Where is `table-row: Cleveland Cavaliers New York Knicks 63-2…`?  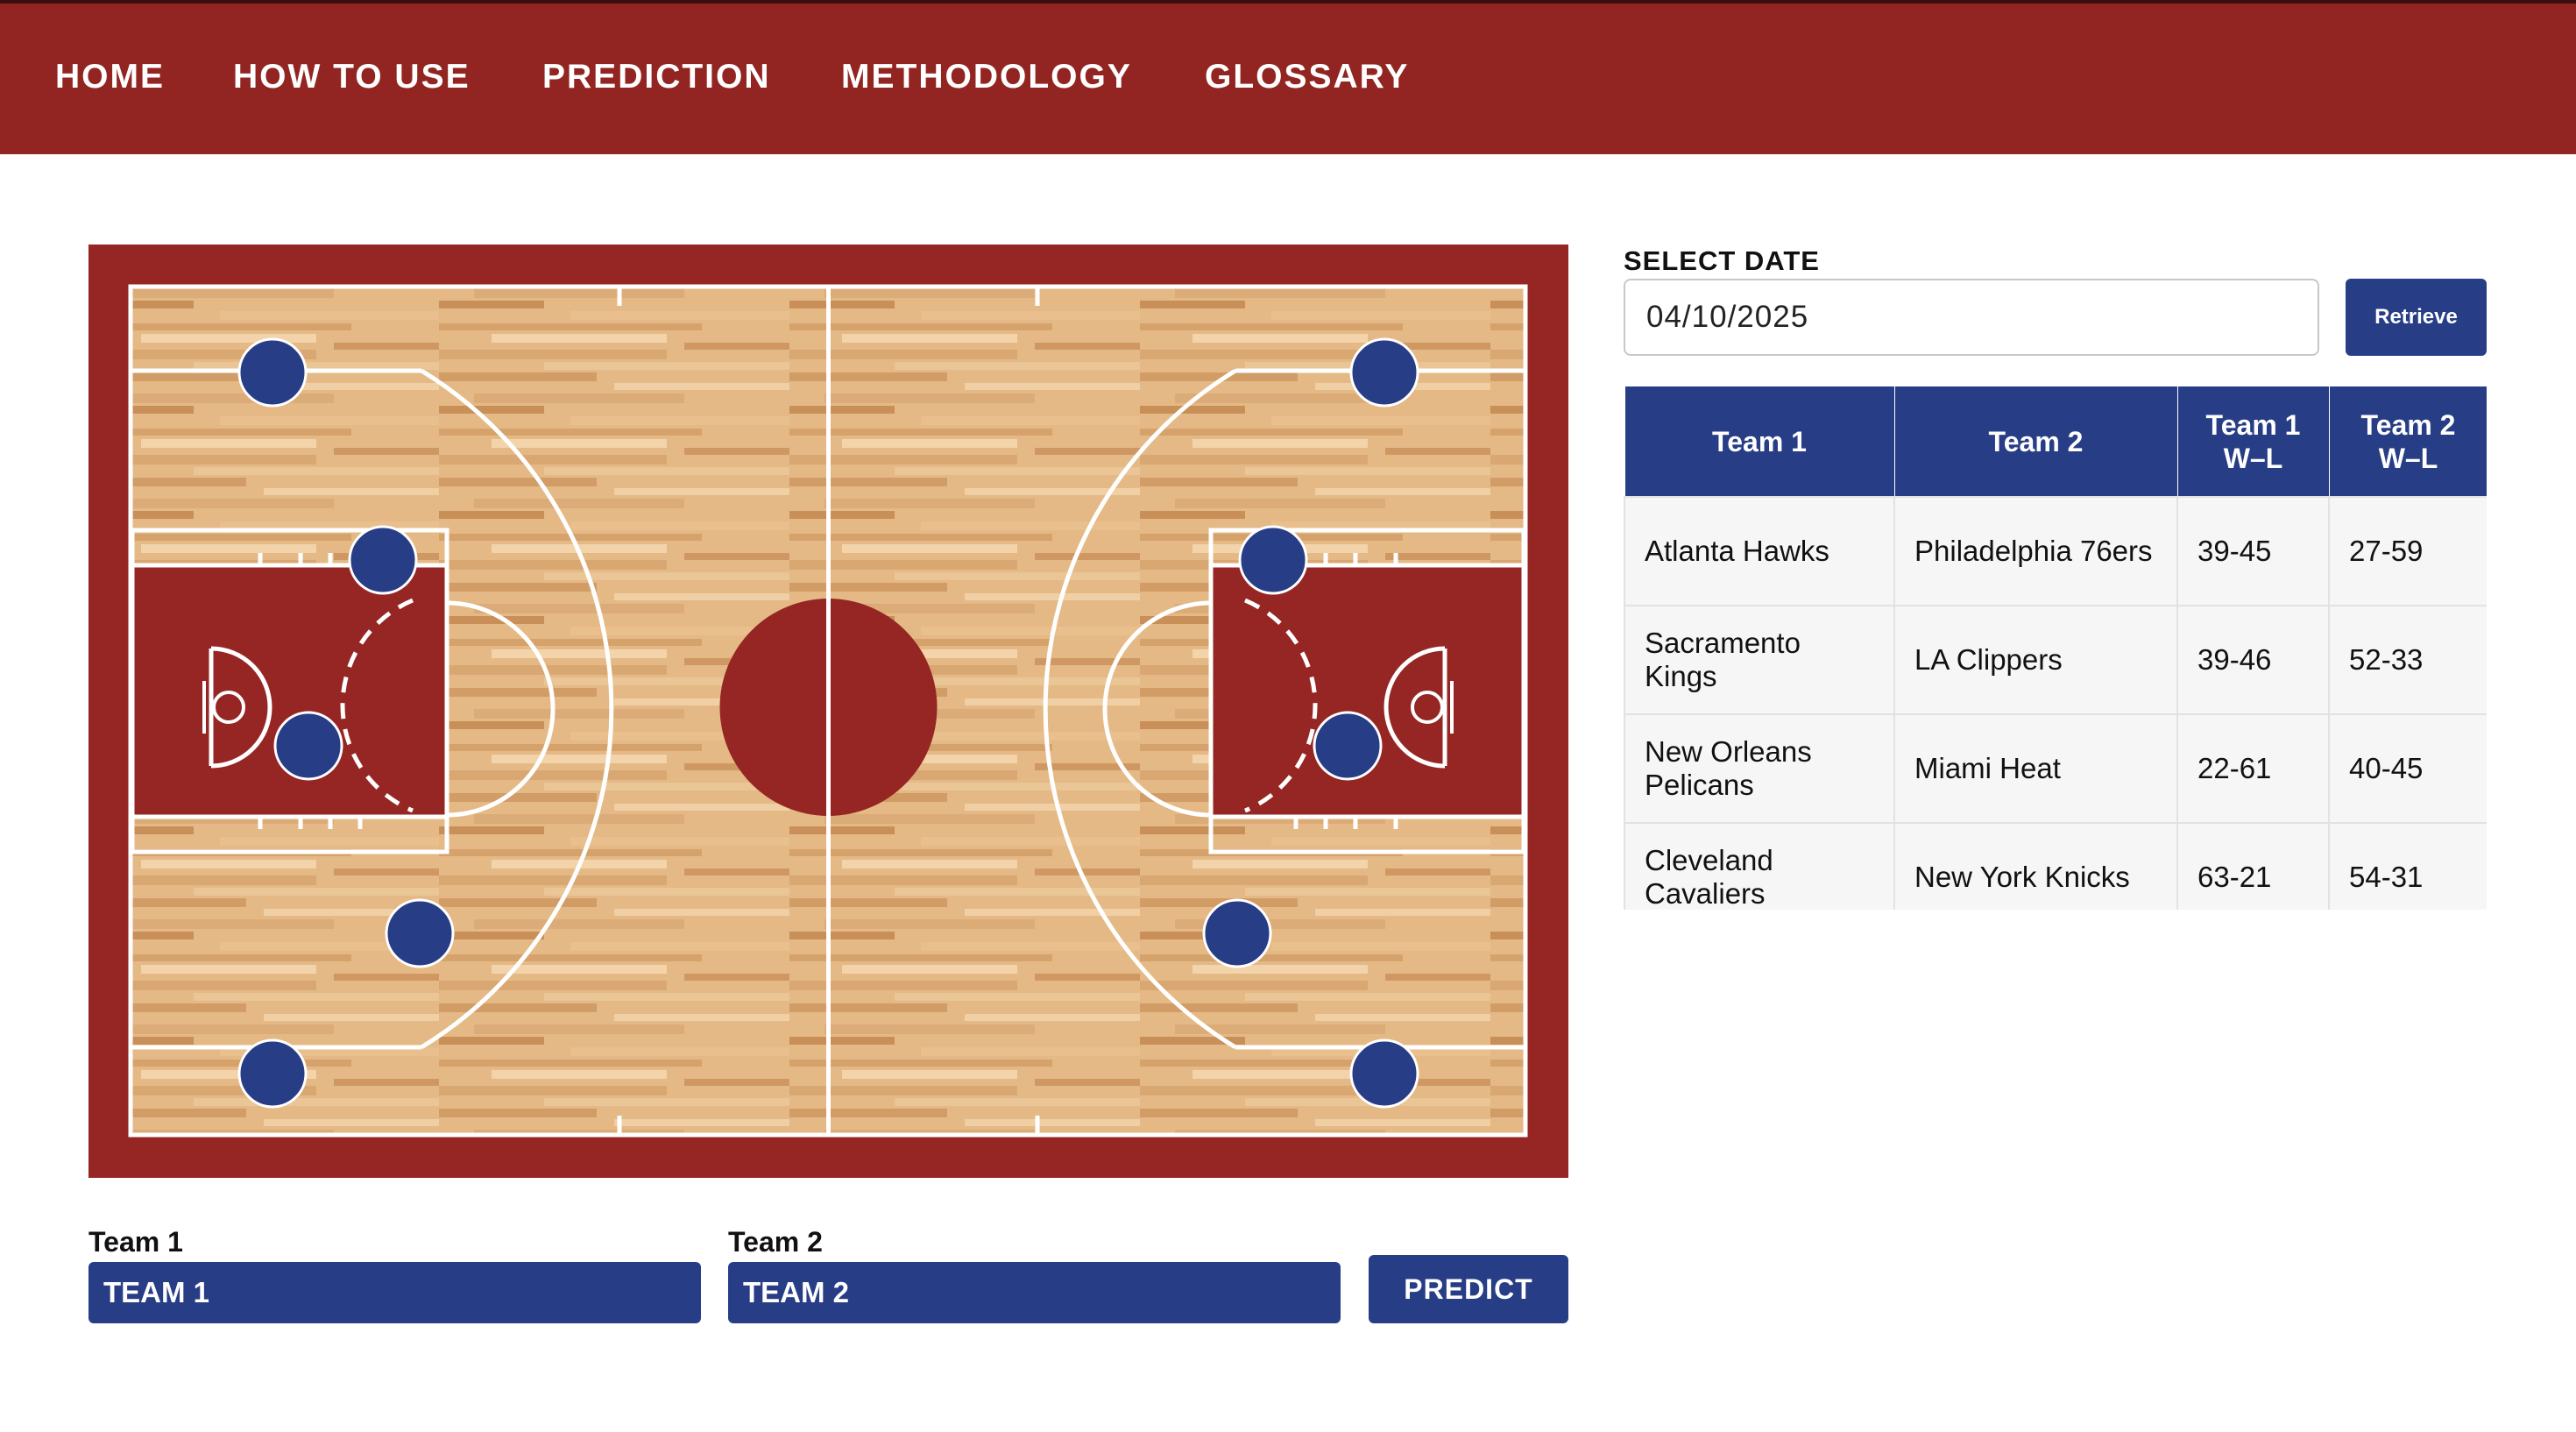
table-row: Cleveland Cavaliers New York Knicks 63-2… is located at coordinates (2055, 866).